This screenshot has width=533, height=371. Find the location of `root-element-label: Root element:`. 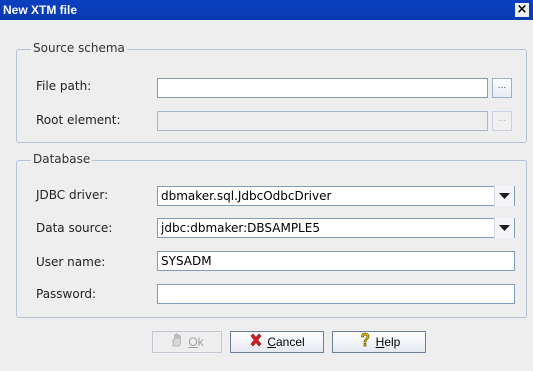

root-element-label: Root element: is located at coordinates (78, 120).